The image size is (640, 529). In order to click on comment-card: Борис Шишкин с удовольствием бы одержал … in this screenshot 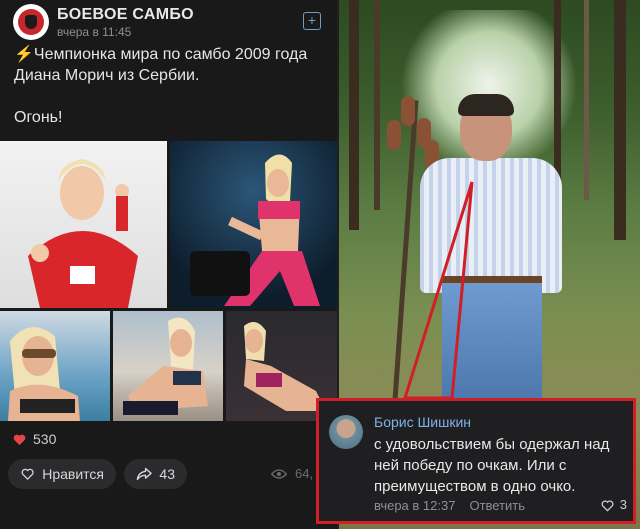, I will do `click(476, 461)`.